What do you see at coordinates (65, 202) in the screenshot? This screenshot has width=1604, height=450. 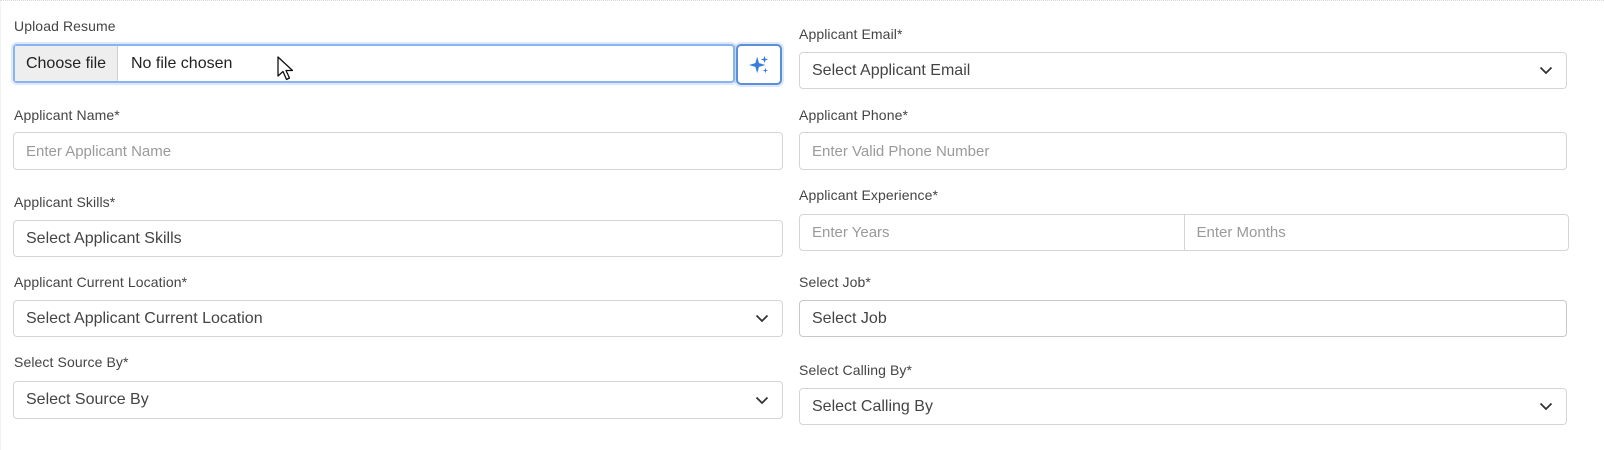 I see `applicant-skills-label: Applicant Skills*` at bounding box center [65, 202].